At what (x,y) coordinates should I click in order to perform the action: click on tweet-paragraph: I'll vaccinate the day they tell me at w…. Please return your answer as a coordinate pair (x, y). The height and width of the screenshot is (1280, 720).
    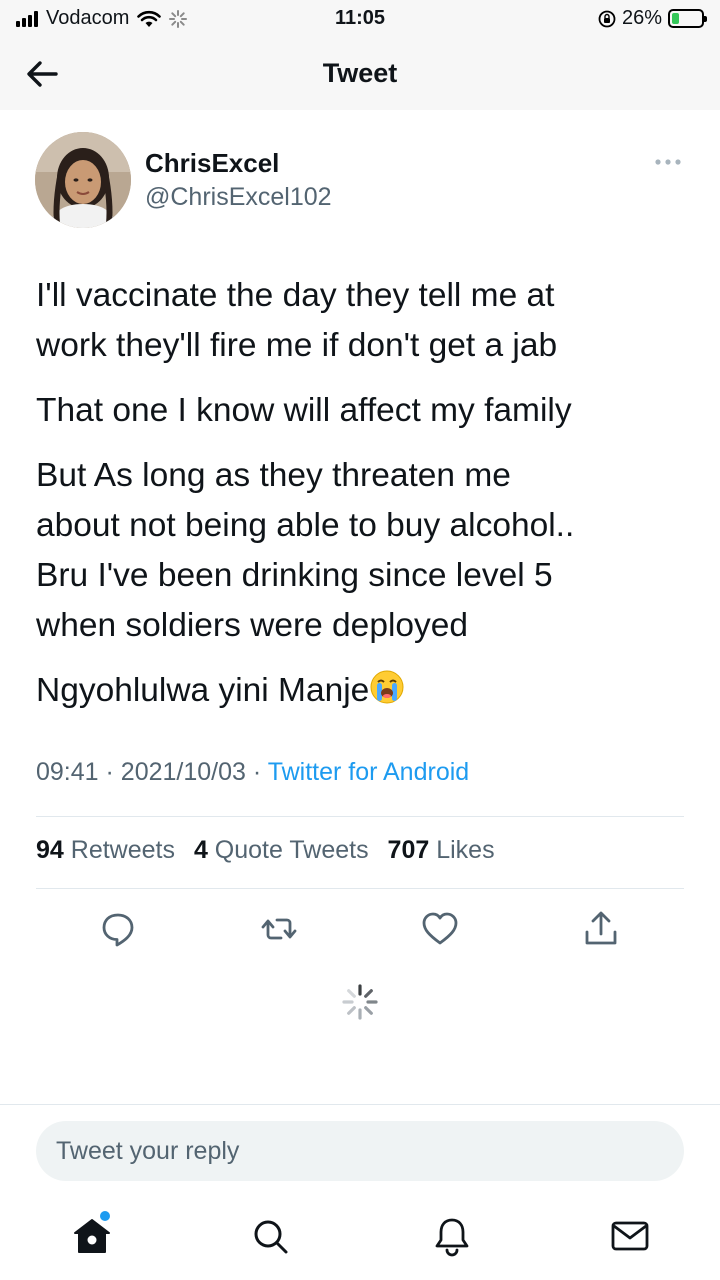
    Looking at the image, I should click on (366, 321).